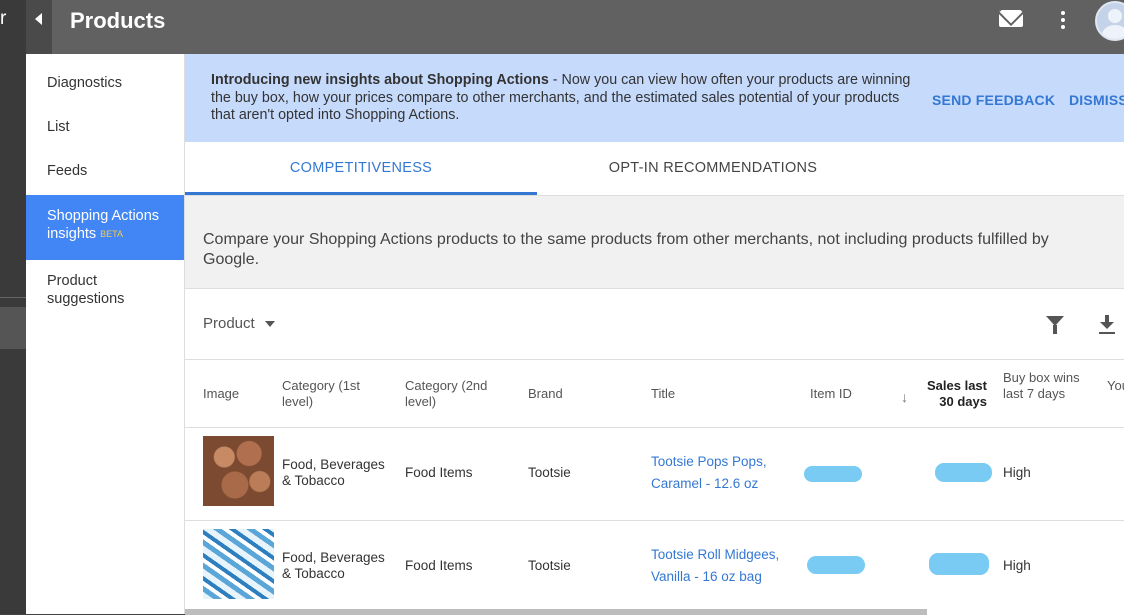 This screenshot has width=1124, height=615. I want to click on column-header-category-2: Category (2nd level), so click(455, 394).